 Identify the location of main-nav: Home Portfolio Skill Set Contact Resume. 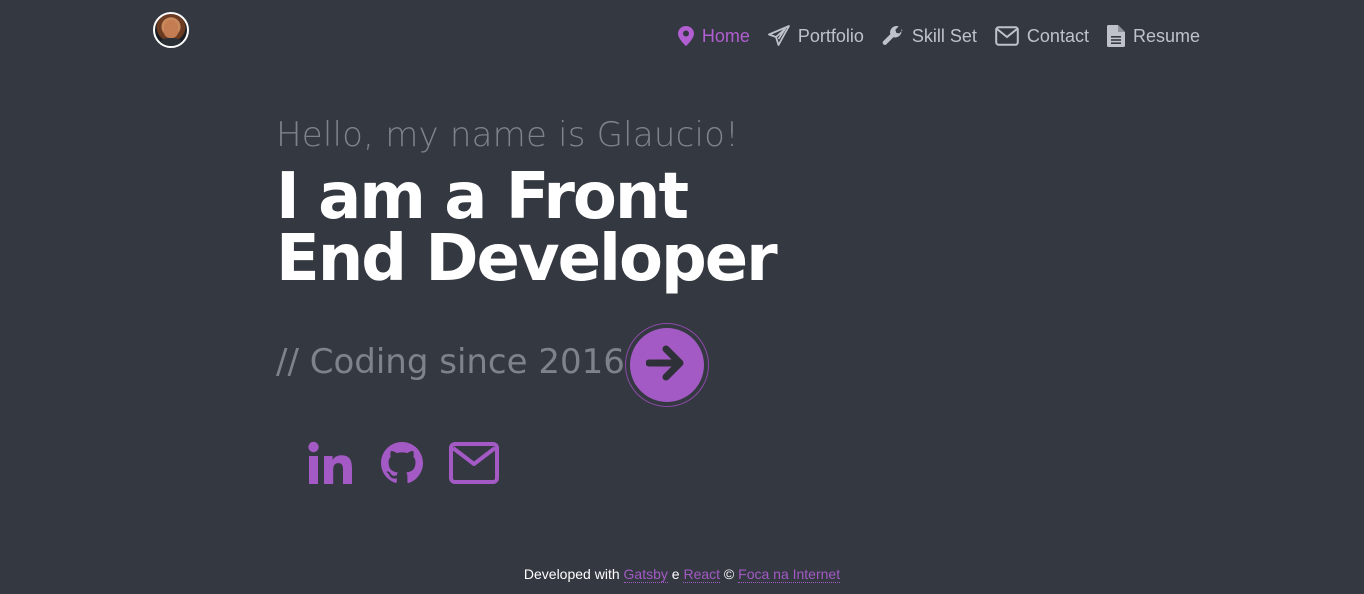
(938, 36).